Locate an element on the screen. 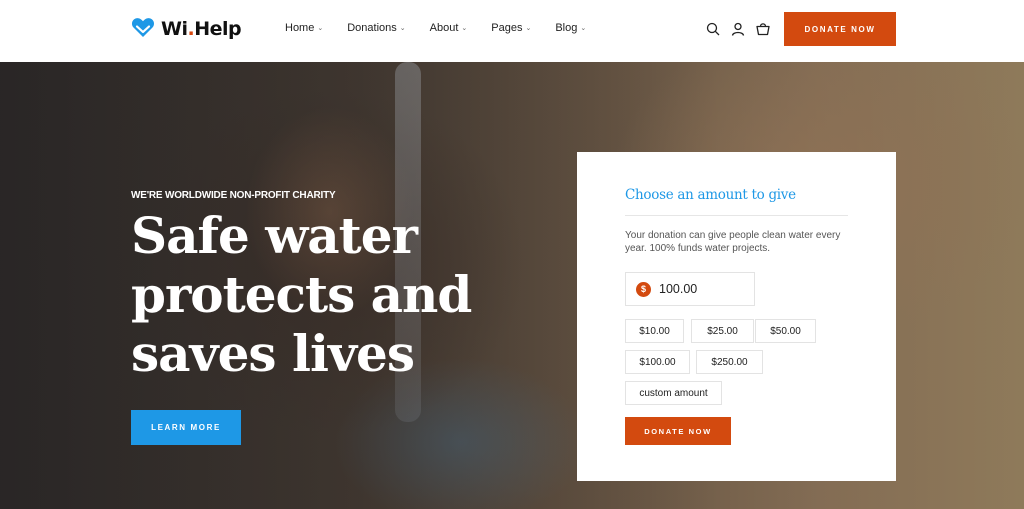 The width and height of the screenshot is (1024, 509). heart-icon is located at coordinates (143, 29).